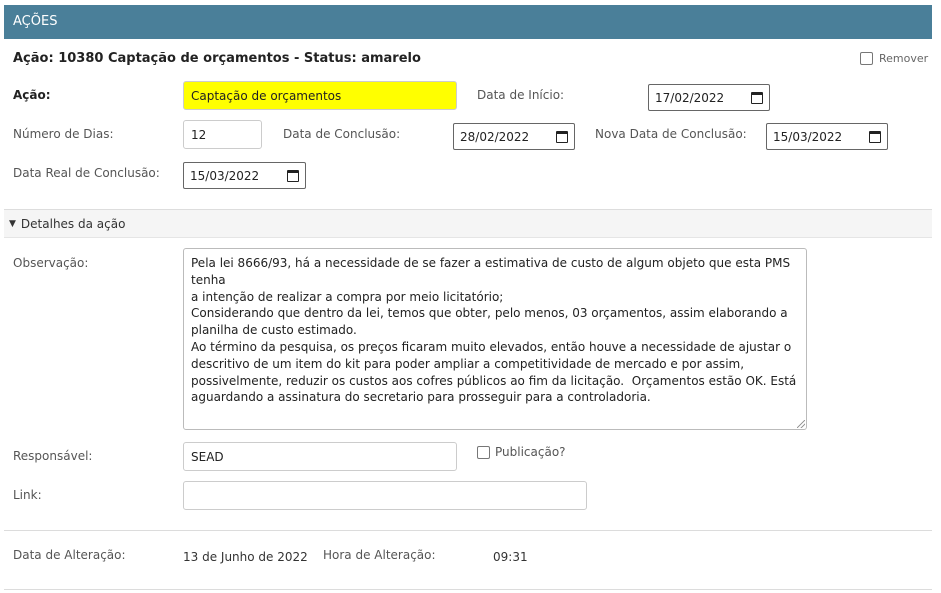 This screenshot has height=593, width=941. What do you see at coordinates (483, 452) in the screenshot?
I see `publicacao-checkbox` at bounding box center [483, 452].